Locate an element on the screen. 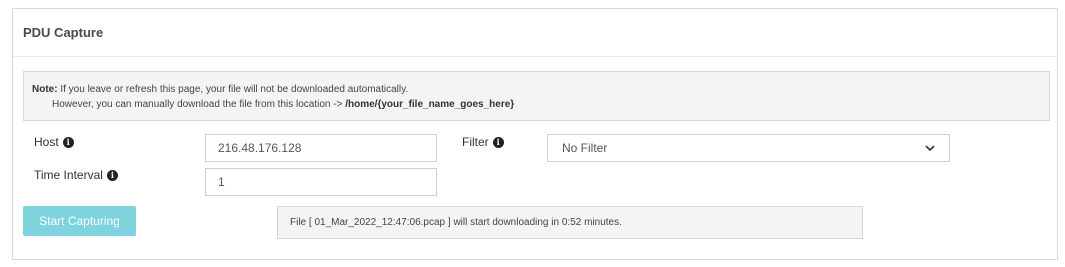 Image resolution: width=1065 pixels, height=267 pixels. note-label: Note: is located at coordinates (45, 89).